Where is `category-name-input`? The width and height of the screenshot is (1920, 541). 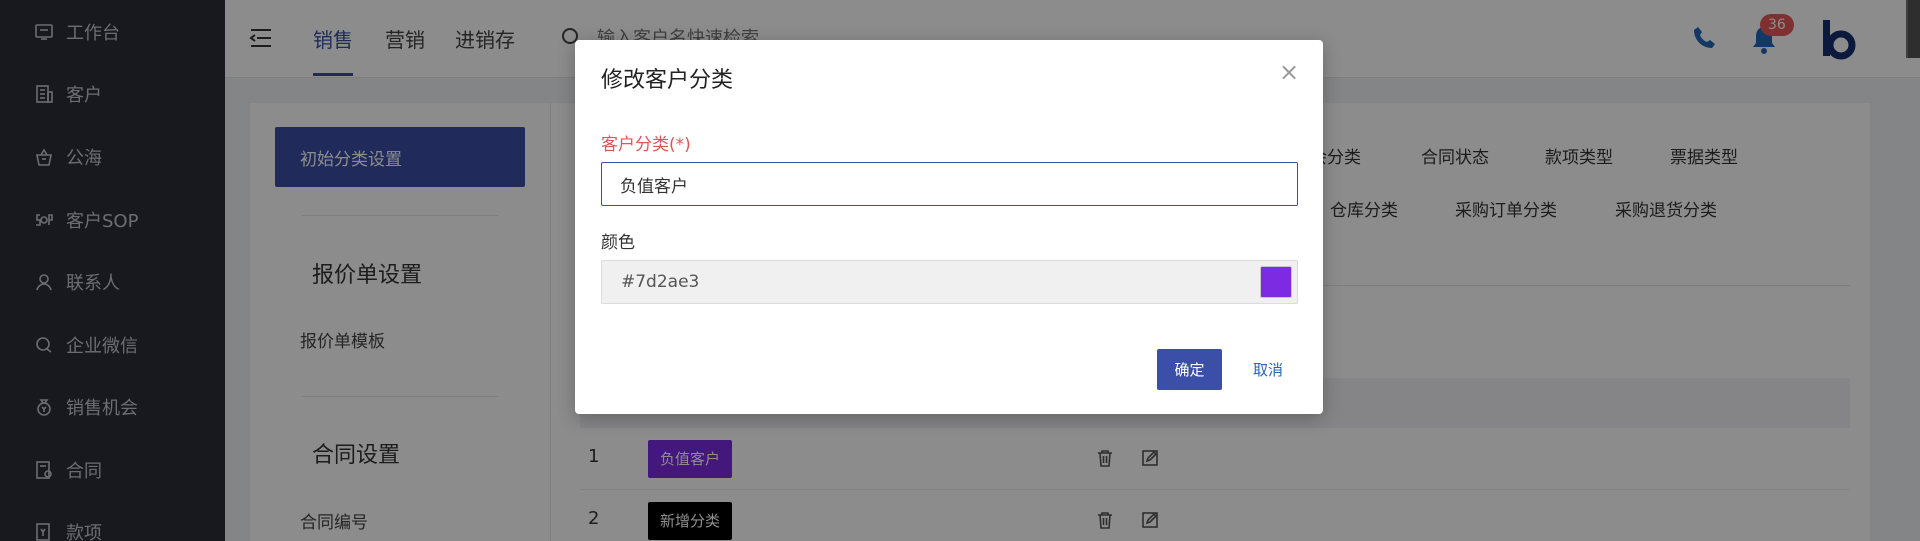 category-name-input is located at coordinates (949, 184).